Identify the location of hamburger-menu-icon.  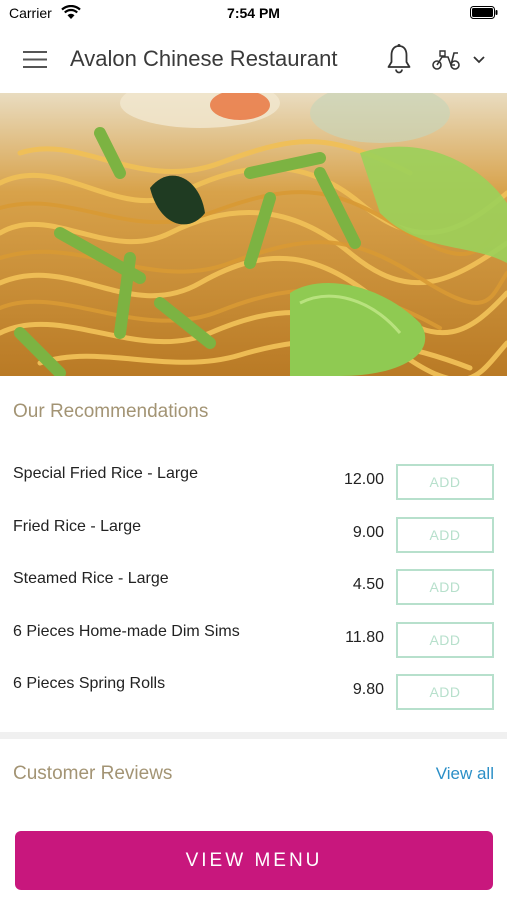
(35, 59).